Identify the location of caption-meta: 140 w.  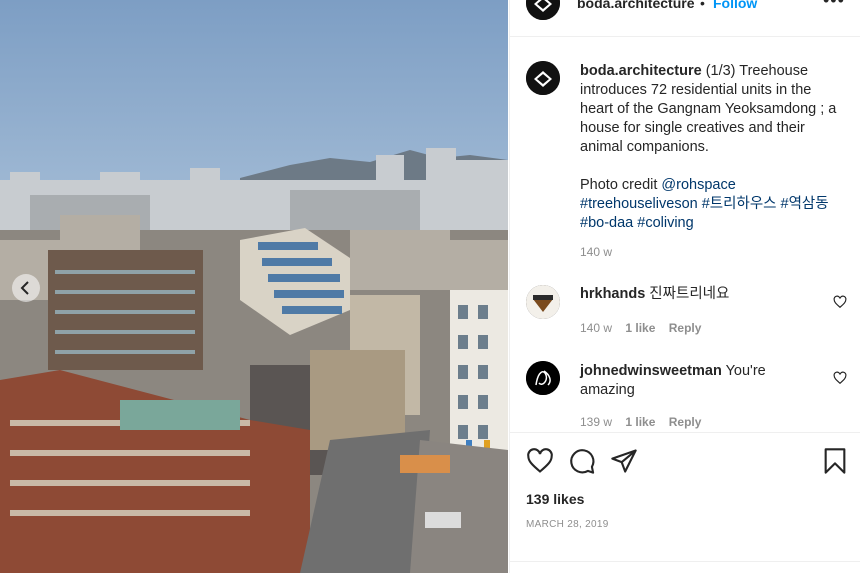
(601, 252).